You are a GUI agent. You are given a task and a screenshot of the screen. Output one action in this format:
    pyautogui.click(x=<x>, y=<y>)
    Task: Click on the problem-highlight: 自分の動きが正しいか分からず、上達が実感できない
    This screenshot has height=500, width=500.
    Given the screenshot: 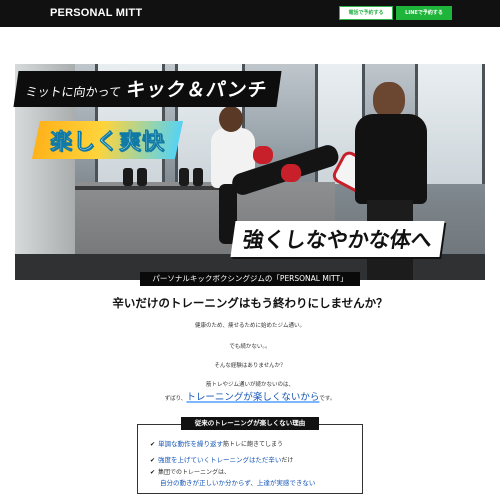 What is the action you would take?
    pyautogui.click(x=238, y=483)
    